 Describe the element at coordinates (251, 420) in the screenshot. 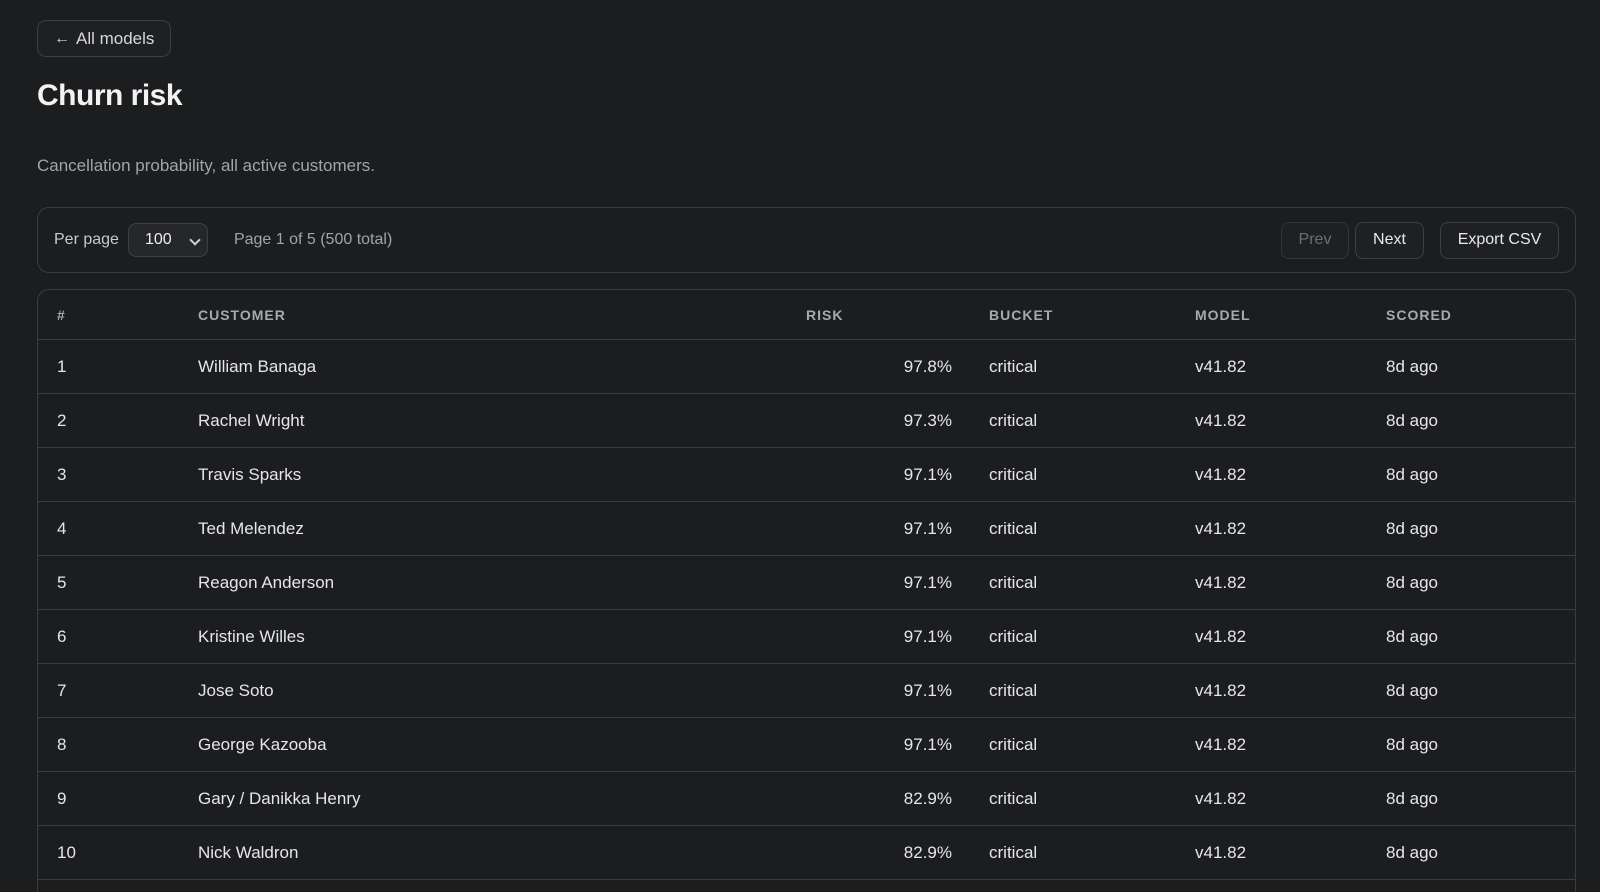

I see `customer-name: Rachel Wright` at that location.